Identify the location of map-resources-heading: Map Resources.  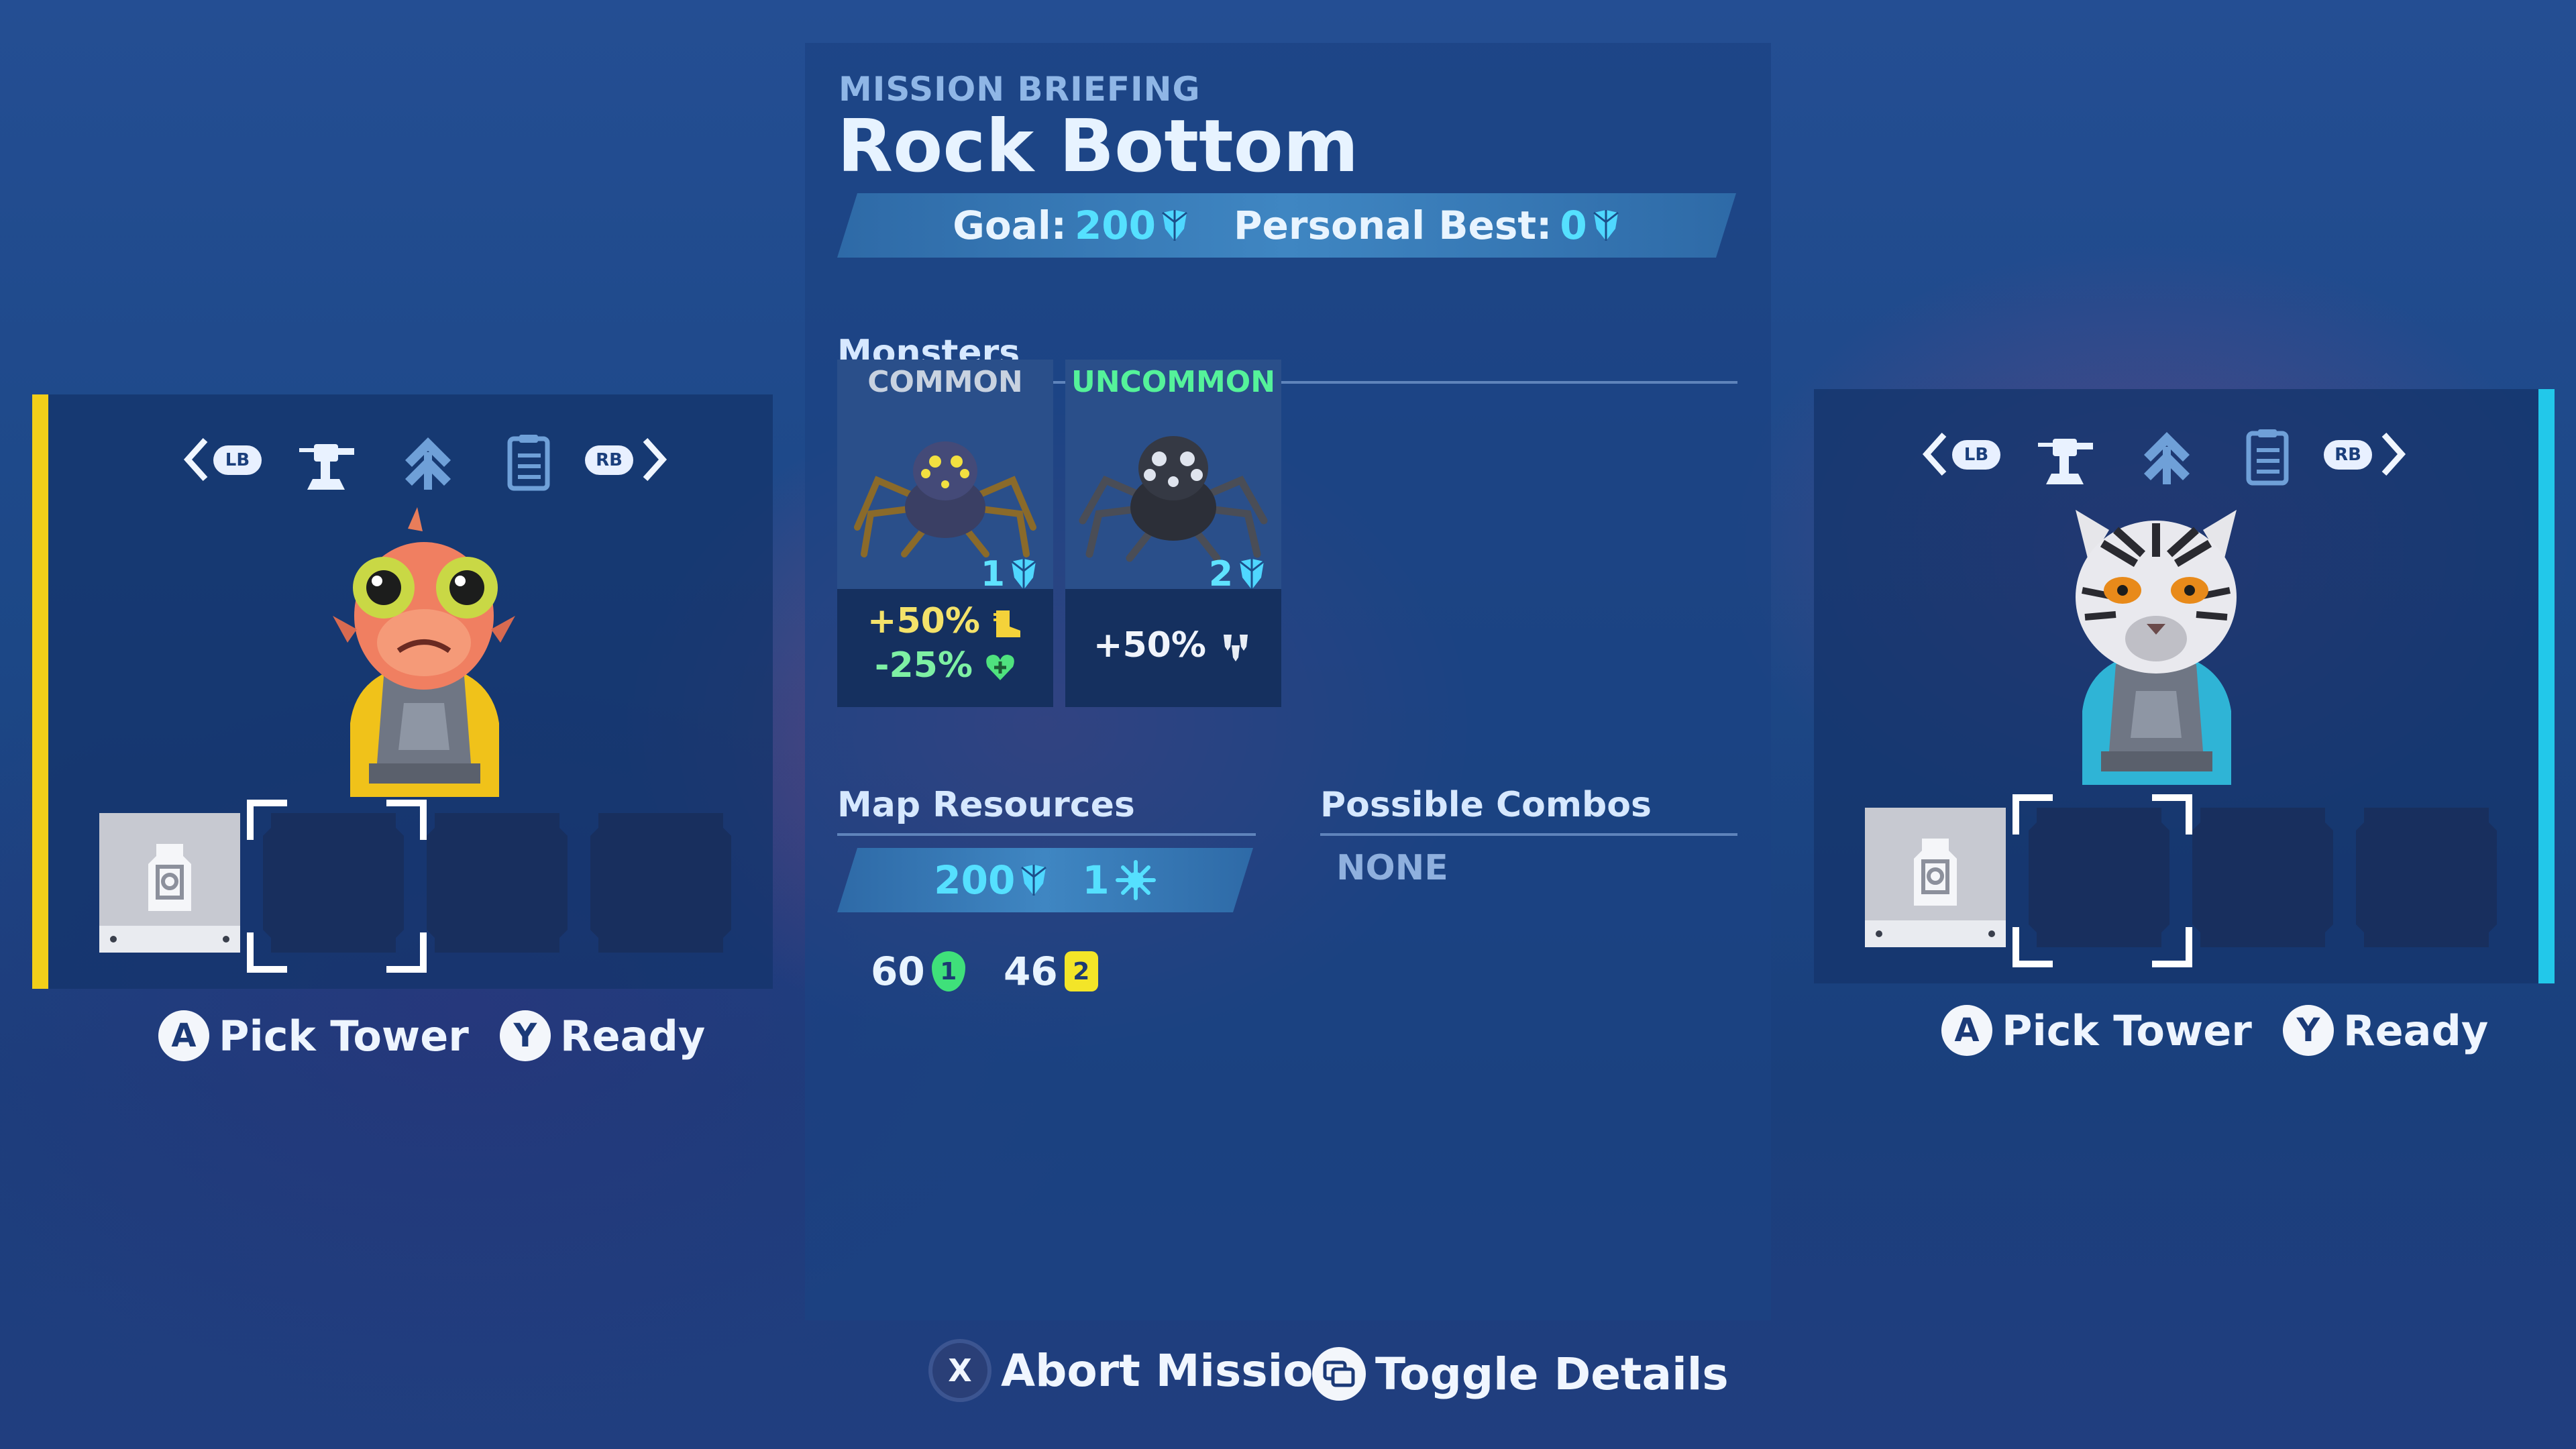
(986, 805).